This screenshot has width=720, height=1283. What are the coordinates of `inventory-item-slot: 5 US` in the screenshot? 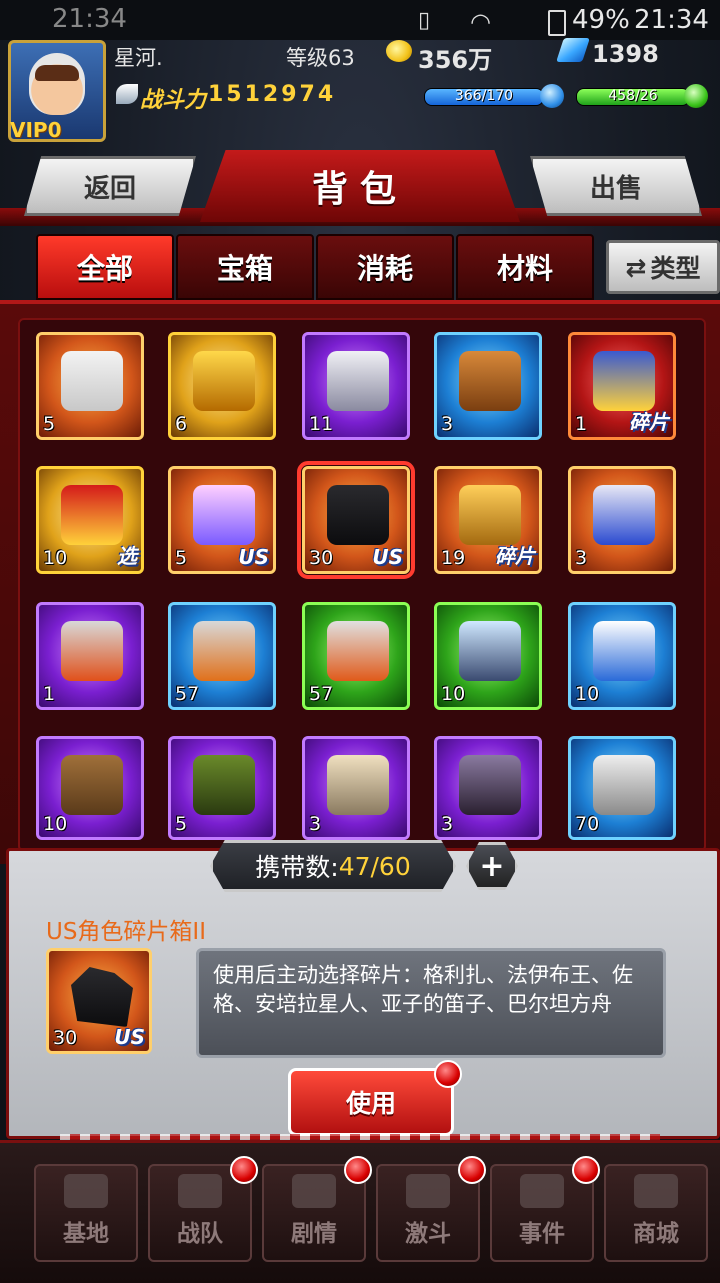 It's located at (222, 520).